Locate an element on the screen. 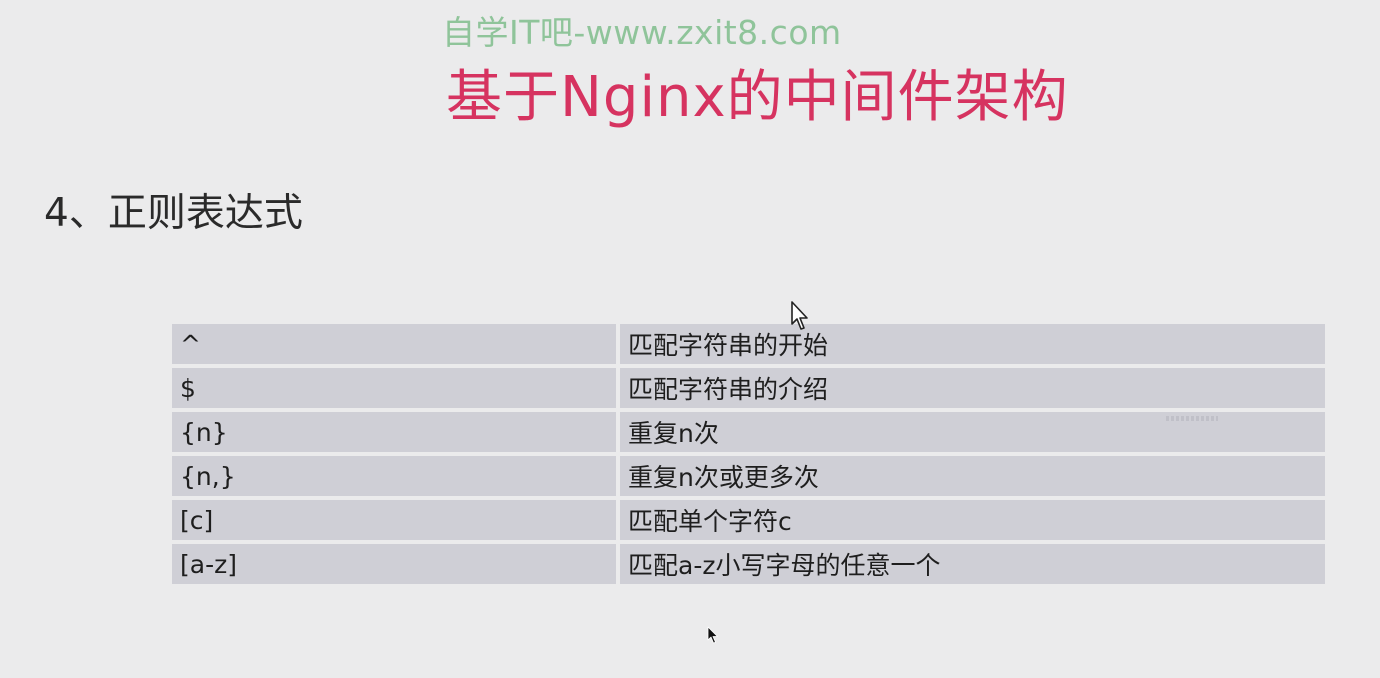  table-row: {n,} 重复n次或更多次 is located at coordinates (748, 478).